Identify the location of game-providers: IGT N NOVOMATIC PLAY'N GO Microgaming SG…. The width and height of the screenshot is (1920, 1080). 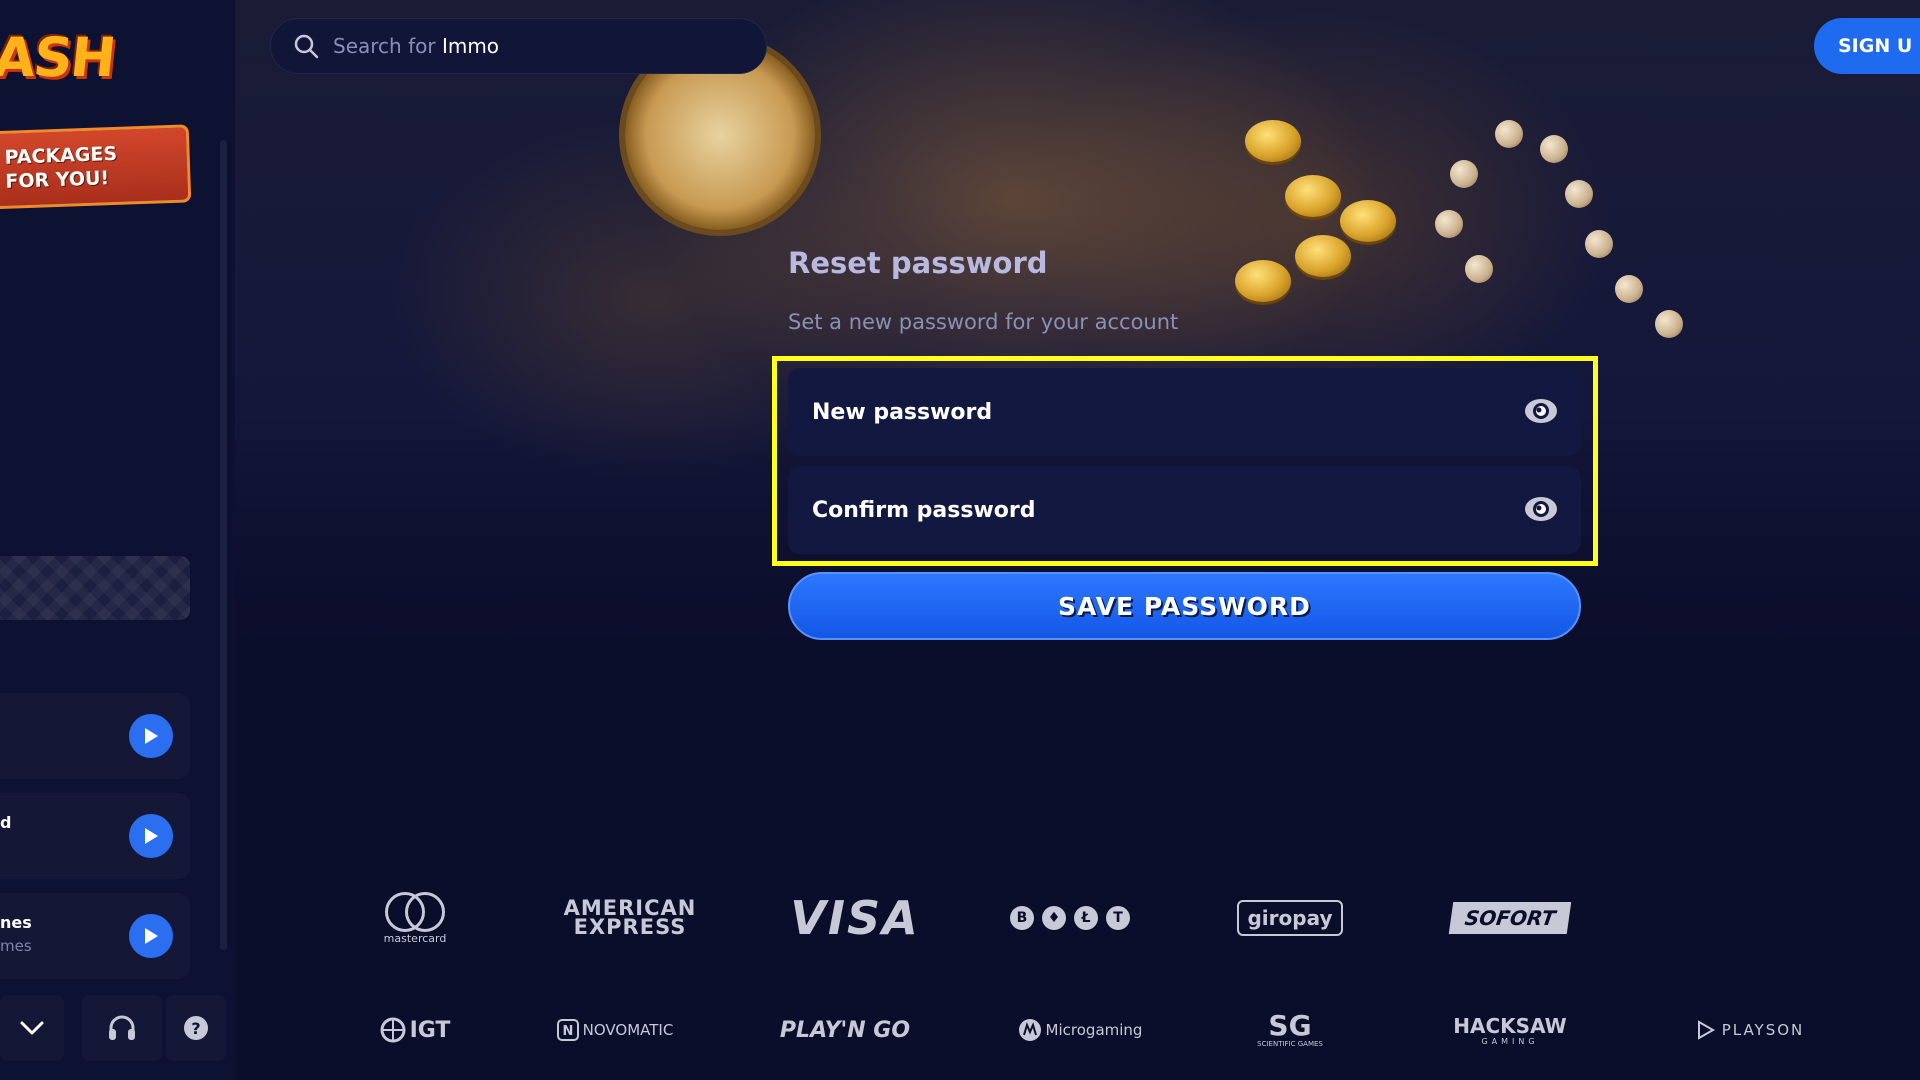
(1110, 1030).